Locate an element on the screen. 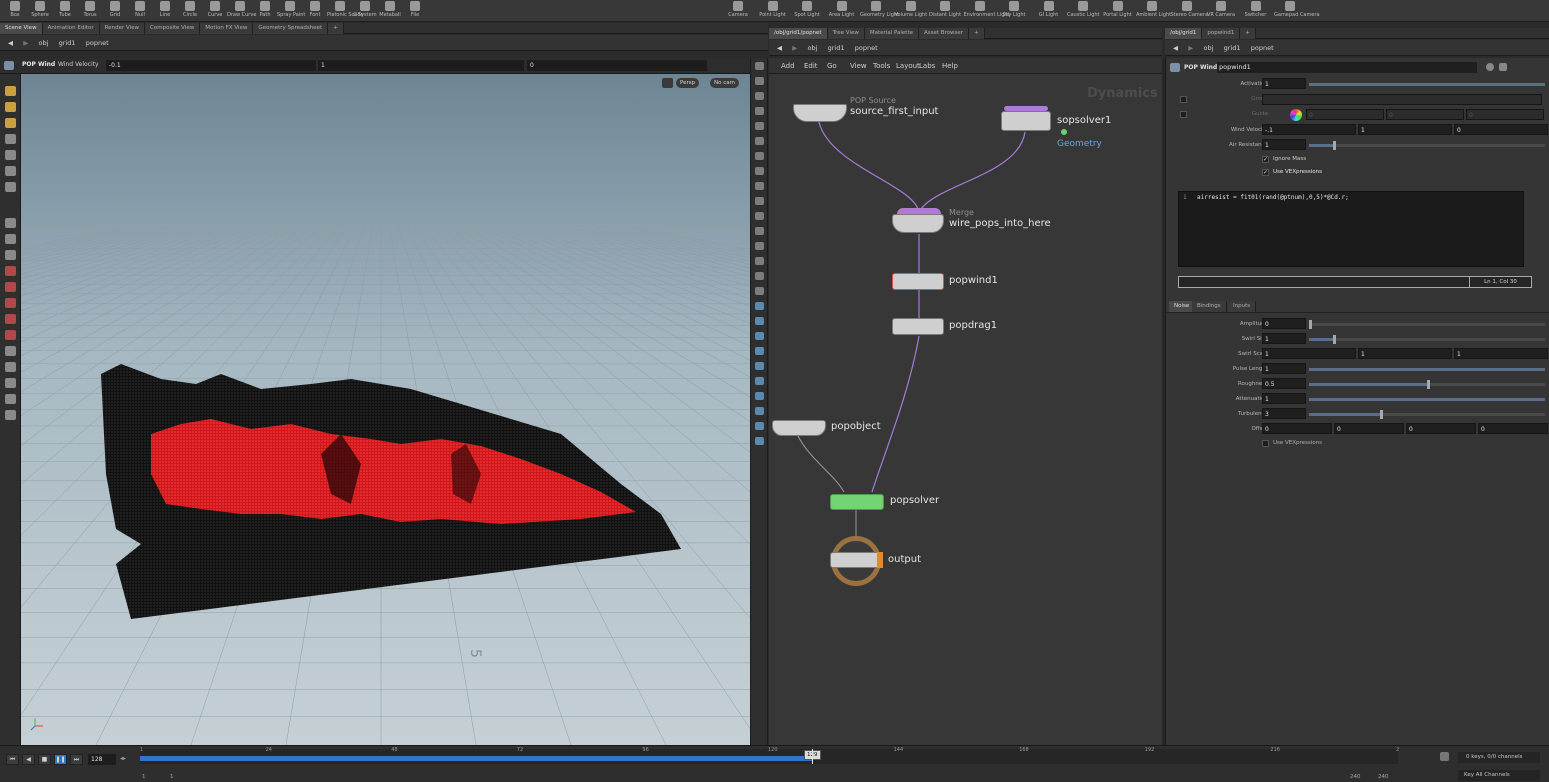 The width and height of the screenshot is (1549, 782). shelf-tool-null: Null is located at coordinates (140, 11).